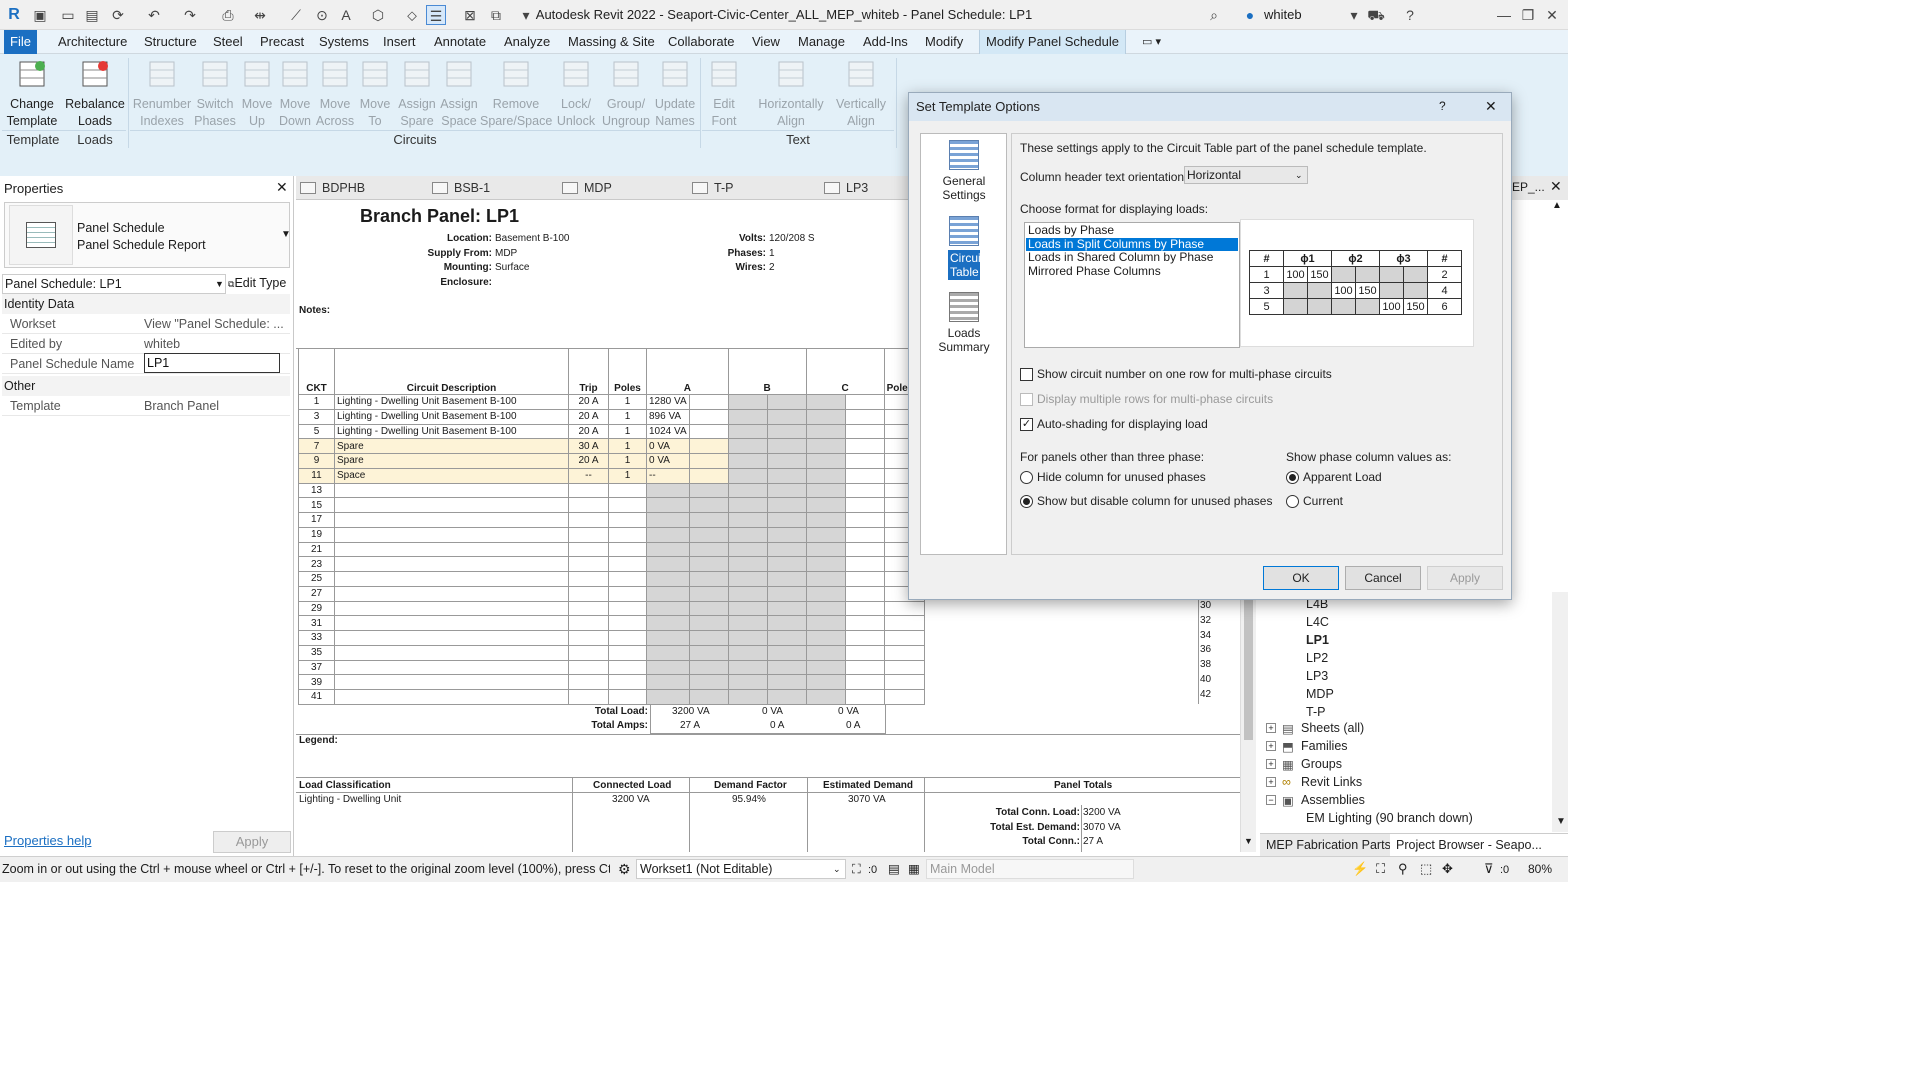 Image resolution: width=1920 pixels, height=1080 pixels. Describe the element at coordinates (885, 42) in the screenshot. I see `menu-tab-add-ins: Add-Ins` at that location.